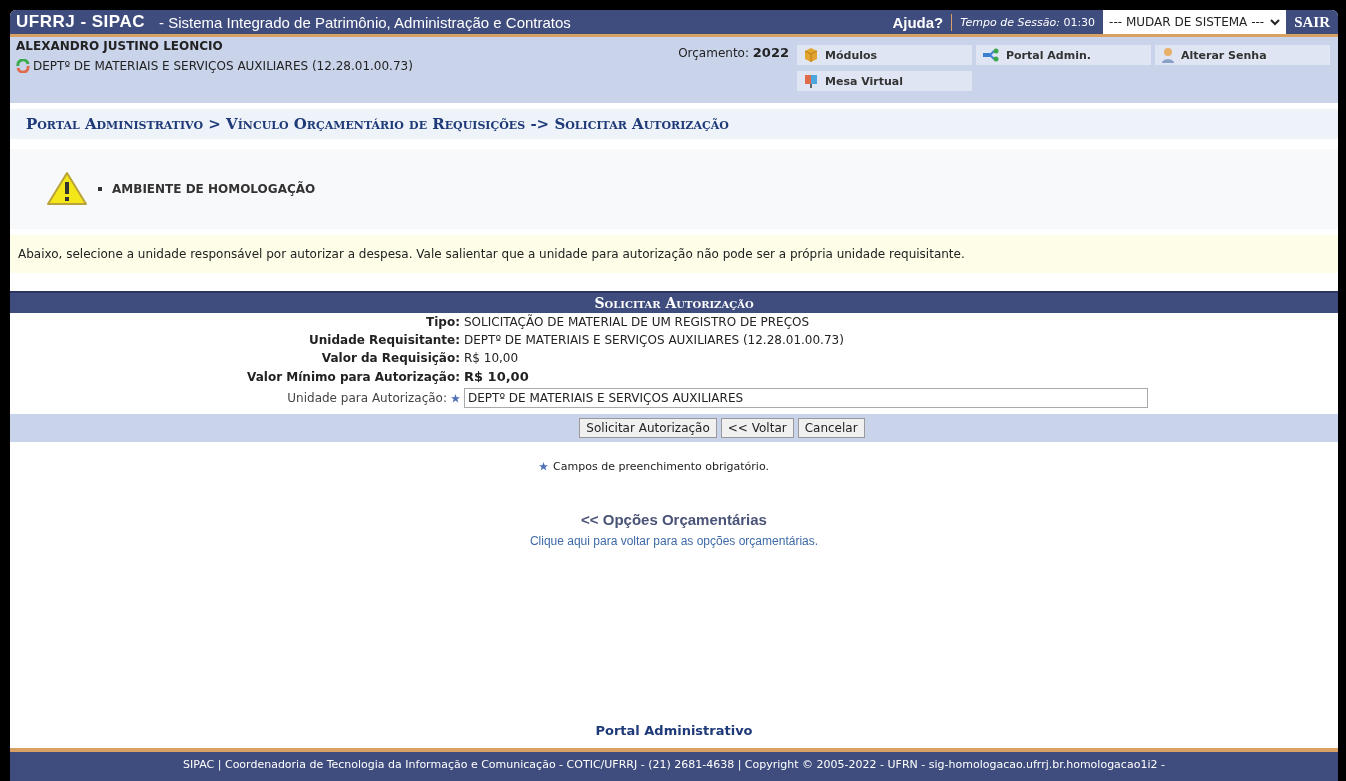 This screenshot has width=1346, height=781. I want to click on form-button: Solicitar Autorização, so click(648, 428).